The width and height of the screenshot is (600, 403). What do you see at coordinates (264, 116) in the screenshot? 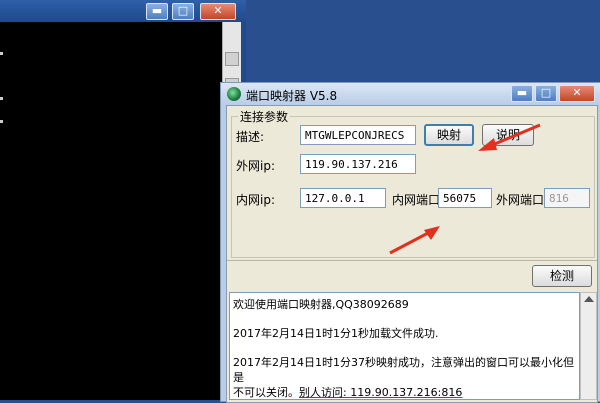
I see `group-title: 连接参数` at bounding box center [264, 116].